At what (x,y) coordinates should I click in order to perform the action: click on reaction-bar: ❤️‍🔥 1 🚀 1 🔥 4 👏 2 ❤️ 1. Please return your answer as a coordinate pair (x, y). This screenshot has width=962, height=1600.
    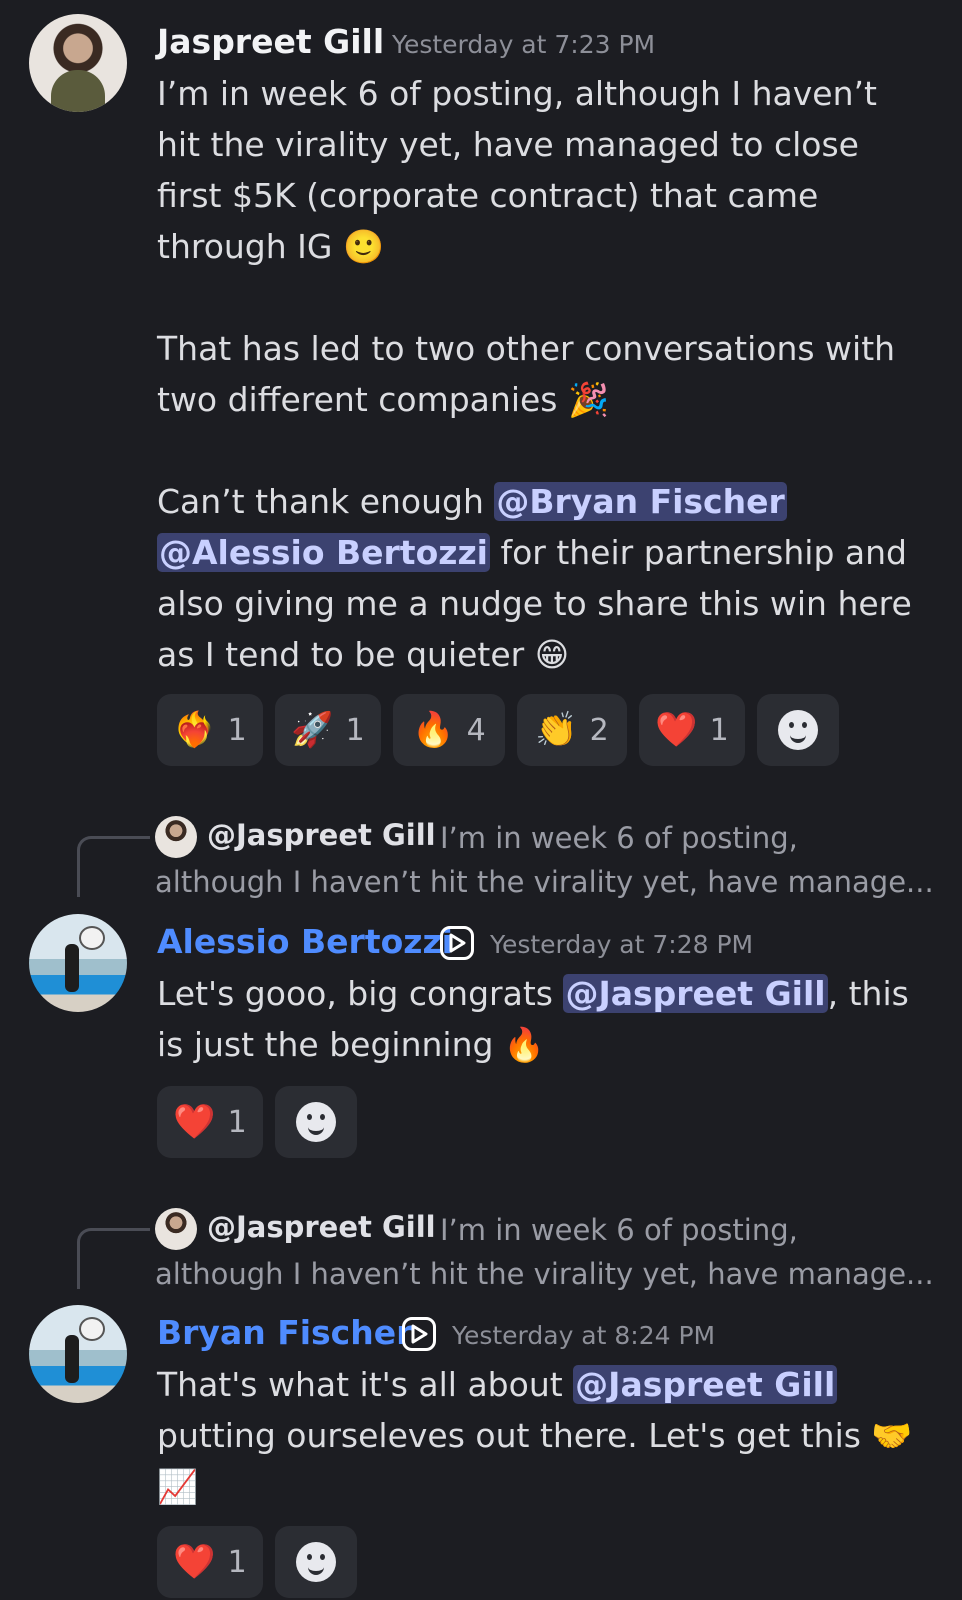
    Looking at the image, I should click on (498, 730).